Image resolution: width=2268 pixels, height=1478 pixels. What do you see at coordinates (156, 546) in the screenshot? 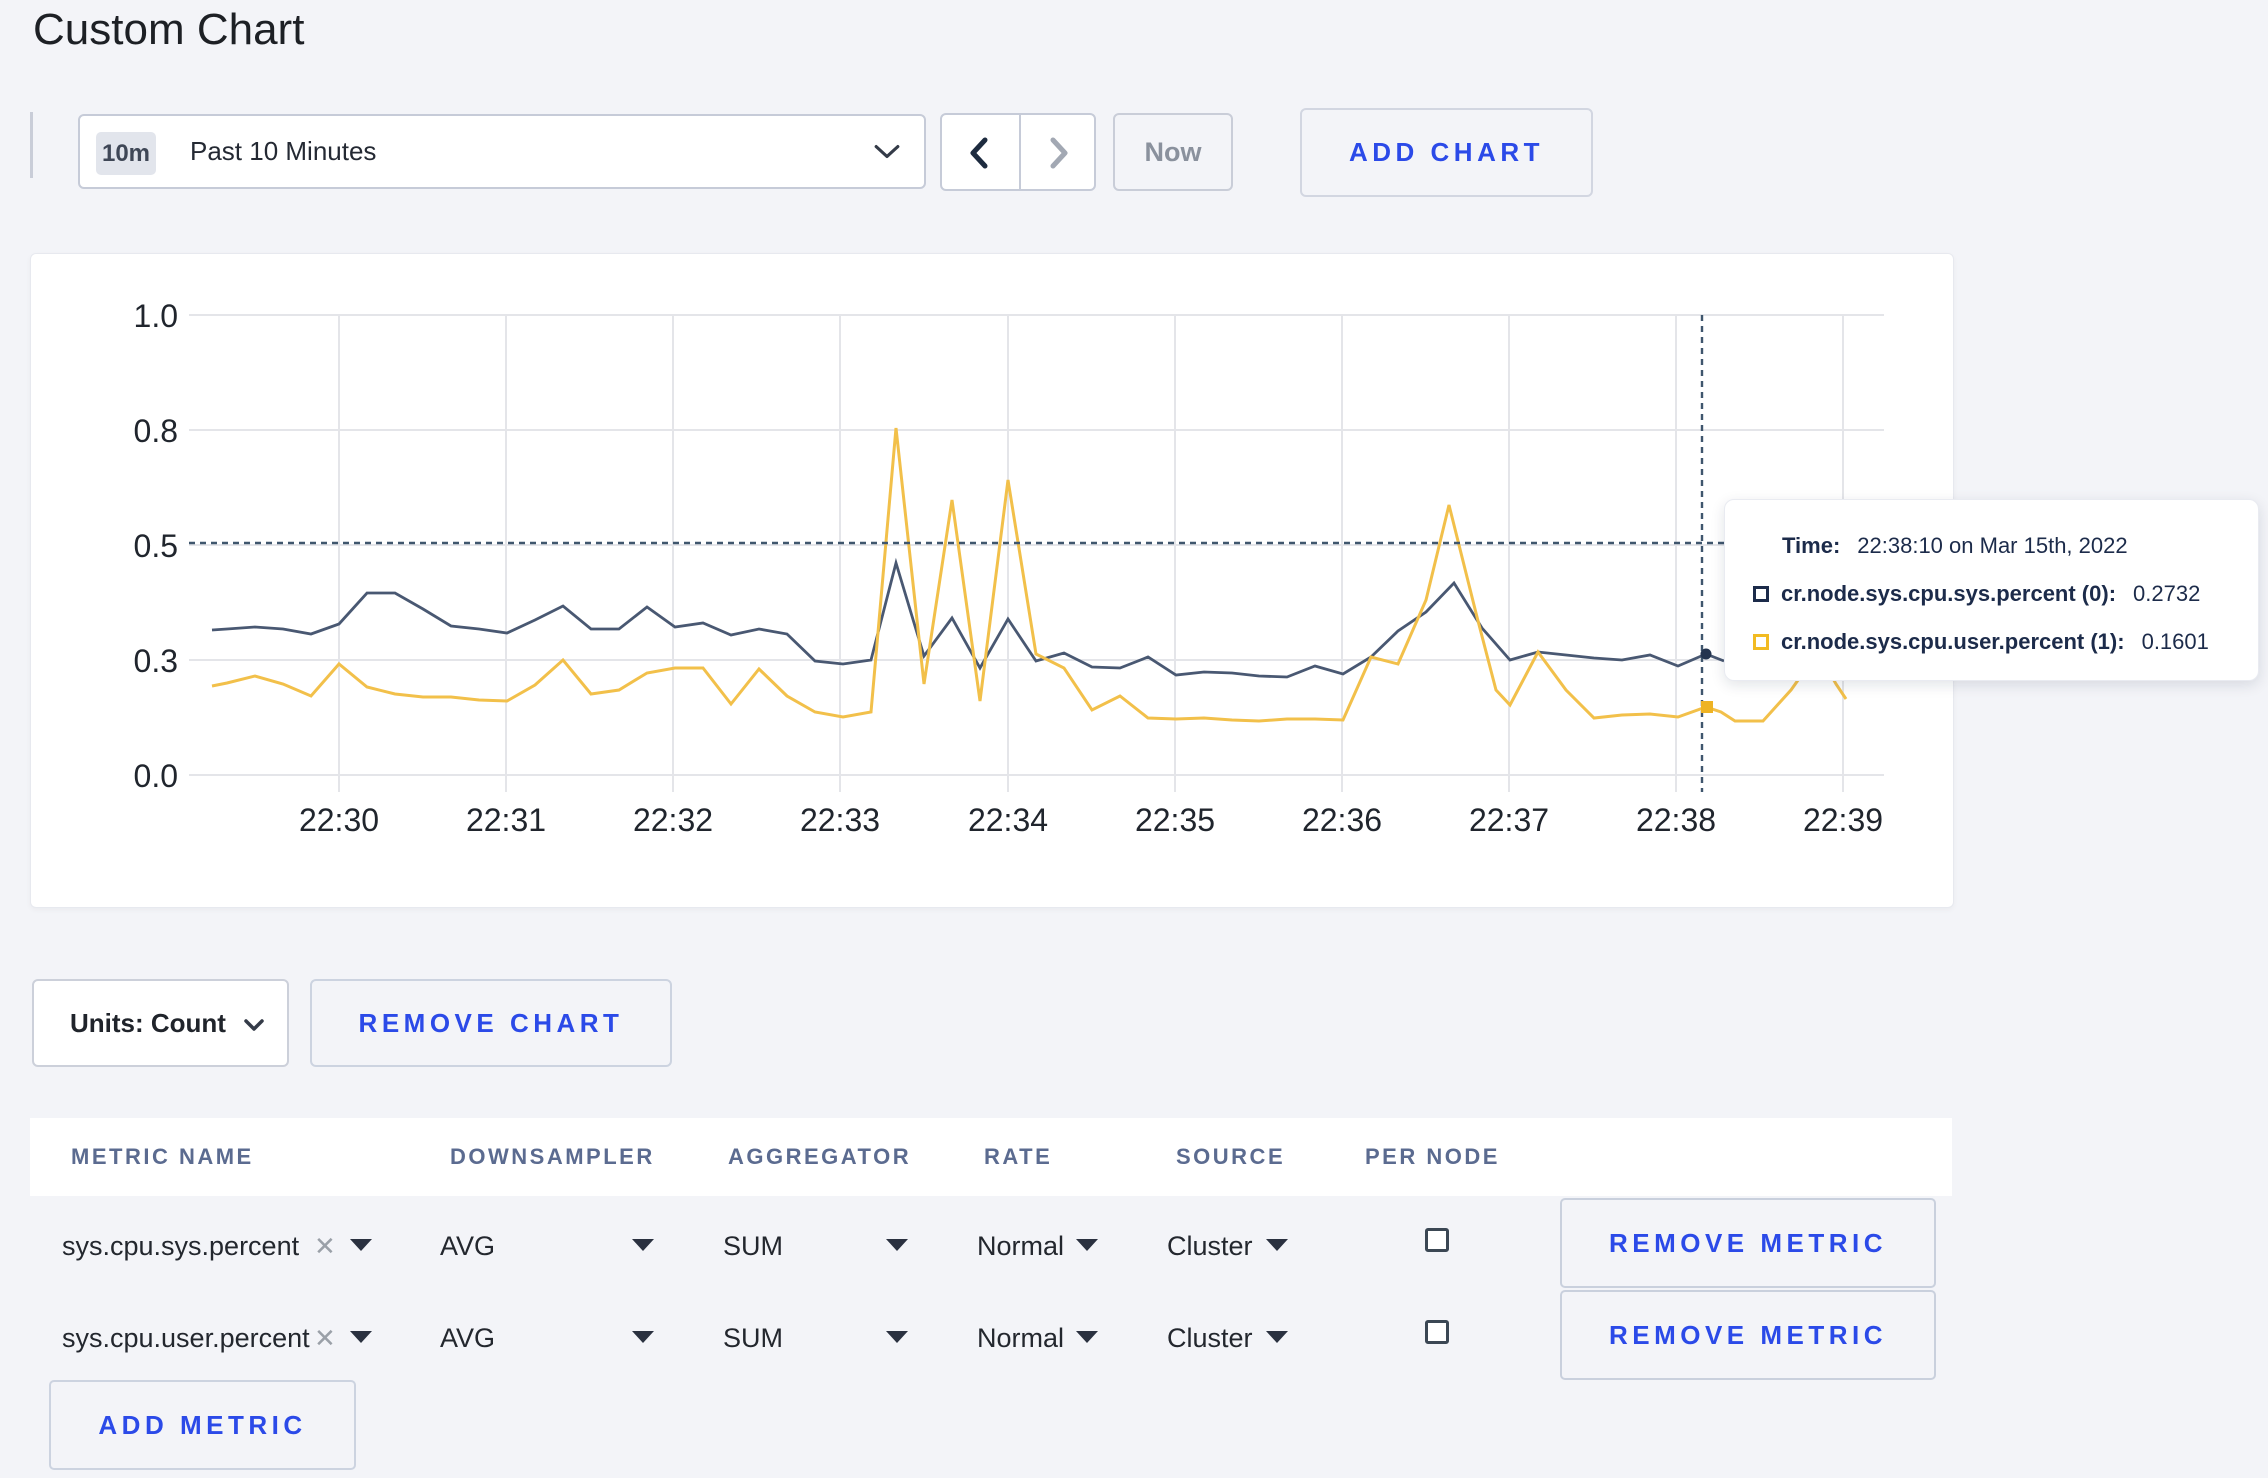
I see `svg-text: 0.5` at bounding box center [156, 546].